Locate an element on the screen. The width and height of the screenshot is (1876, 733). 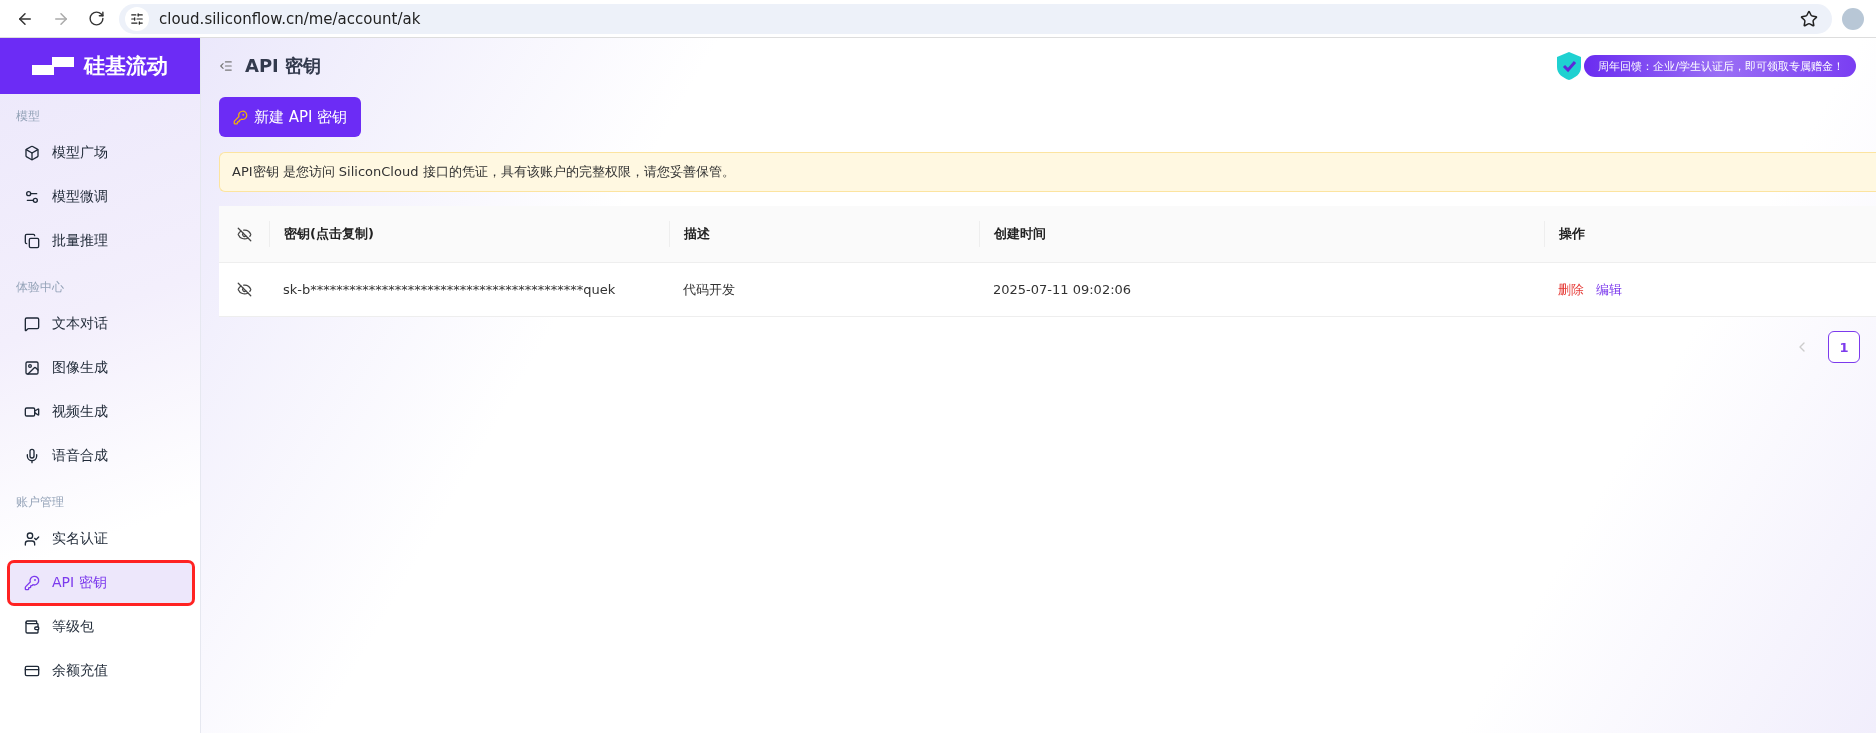
table-cell-text: 代码开发 is located at coordinates (709, 289).